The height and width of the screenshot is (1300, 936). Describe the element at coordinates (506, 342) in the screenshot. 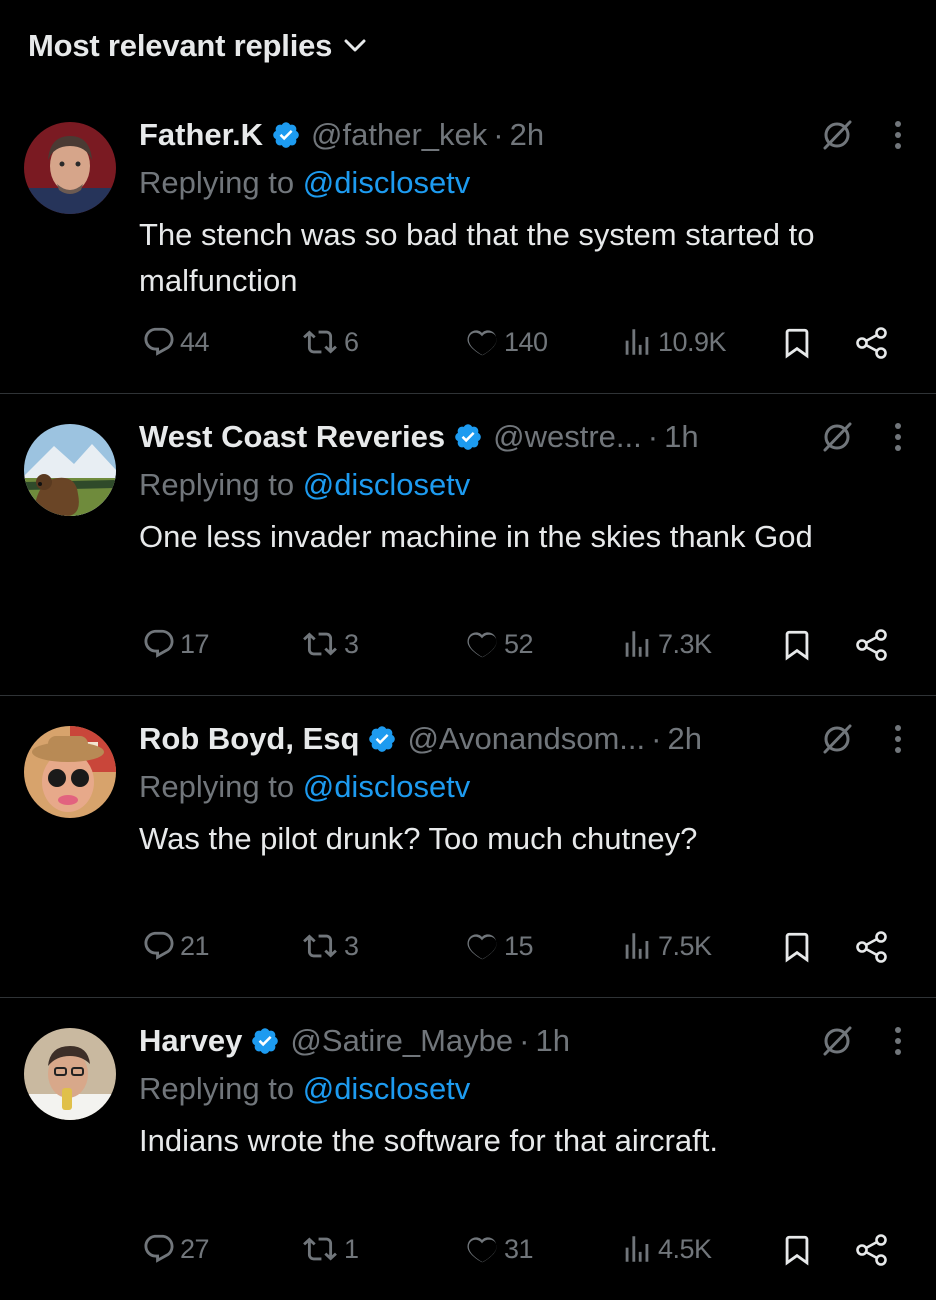

I see `like-button: 140` at that location.